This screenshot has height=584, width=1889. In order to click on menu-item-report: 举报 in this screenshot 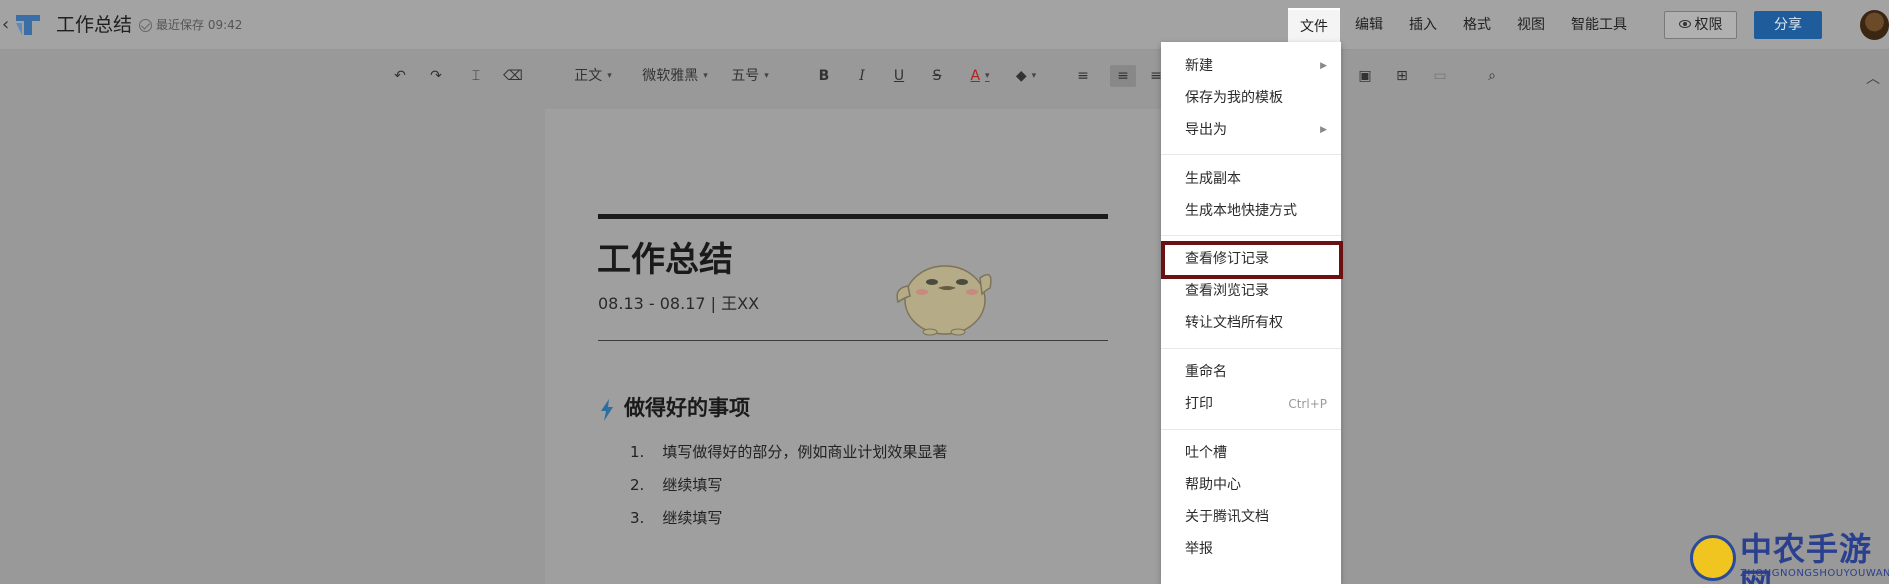, I will do `click(1199, 549)`.